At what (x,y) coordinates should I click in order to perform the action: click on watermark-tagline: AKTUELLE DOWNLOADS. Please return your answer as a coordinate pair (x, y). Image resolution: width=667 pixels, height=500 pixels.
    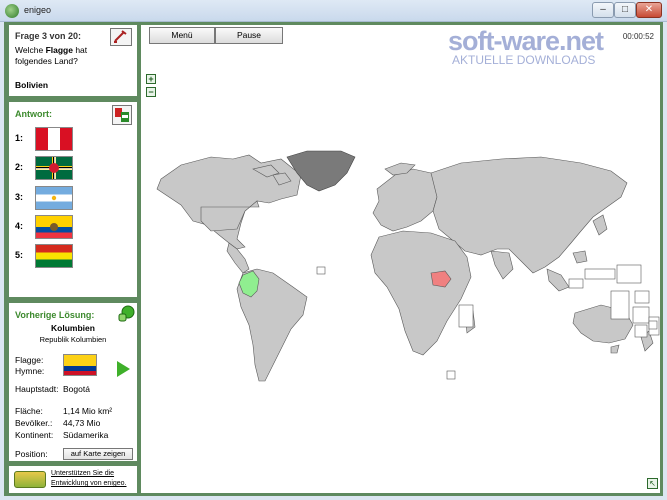
    Looking at the image, I should click on (524, 60).